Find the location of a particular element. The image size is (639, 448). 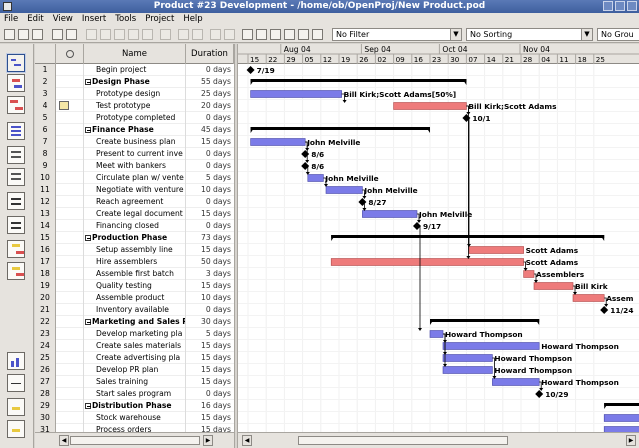

task-duration: 73 days is located at coordinates (210, 238).